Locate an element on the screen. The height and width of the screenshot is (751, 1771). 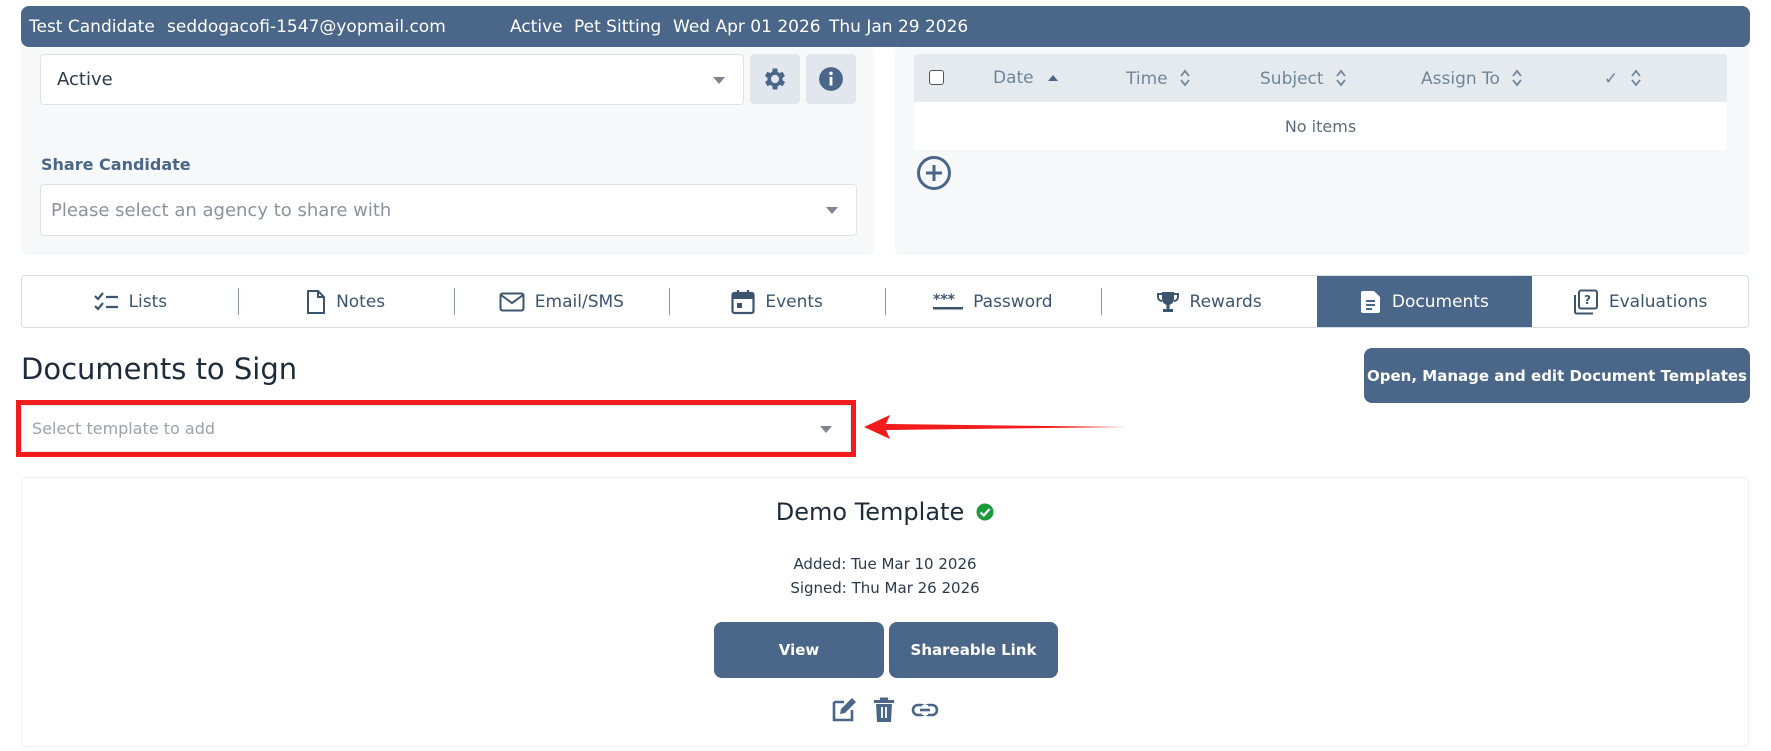
tab-evaluations: ? Evaluations is located at coordinates (1640, 301).